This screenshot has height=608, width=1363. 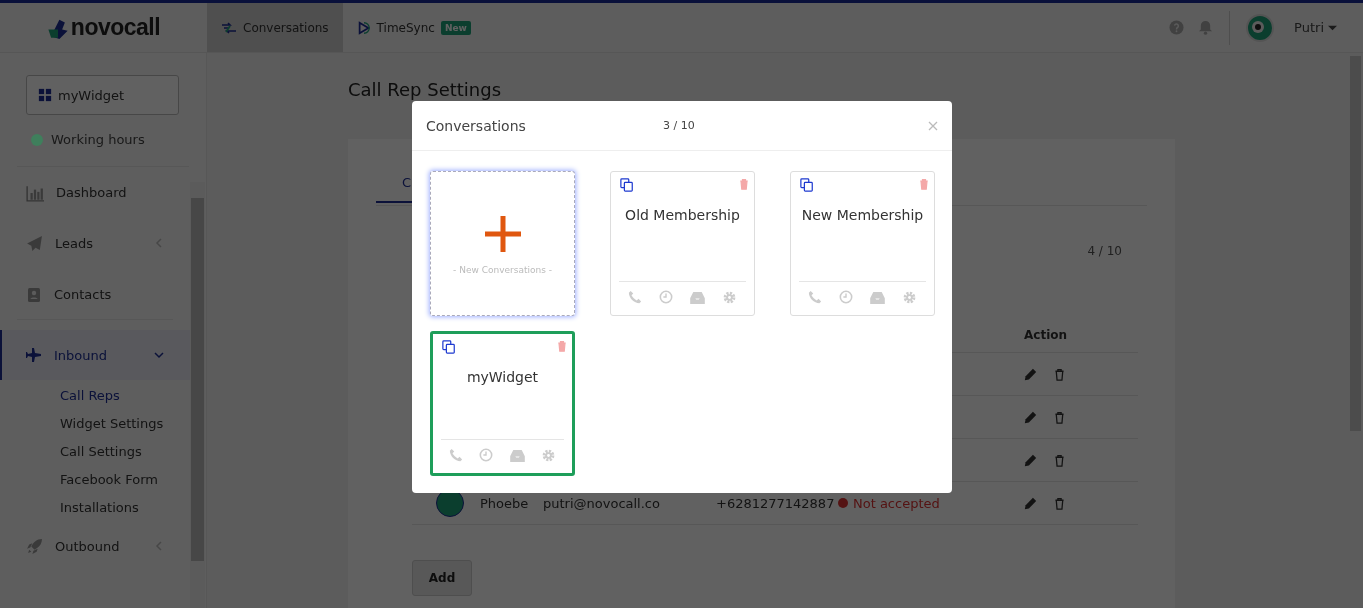 What do you see at coordinates (63, 395) in the screenshot?
I see `submenu-item: Call Reps` at bounding box center [63, 395].